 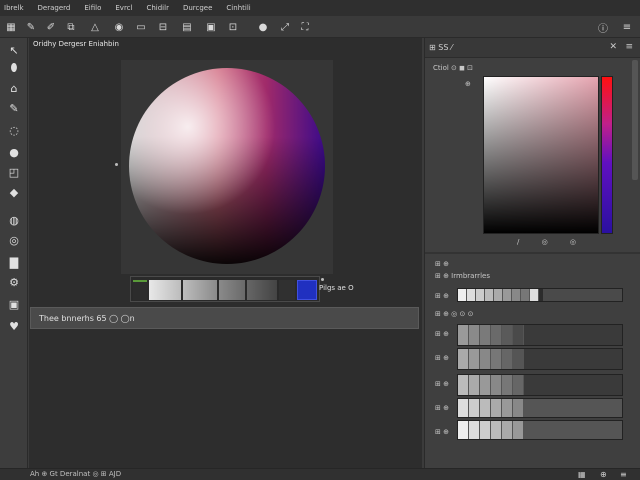 What do you see at coordinates (462, 276) in the screenshot?
I see `section-a-title: ⊞ ⊕ Irmbrarrles` at bounding box center [462, 276].